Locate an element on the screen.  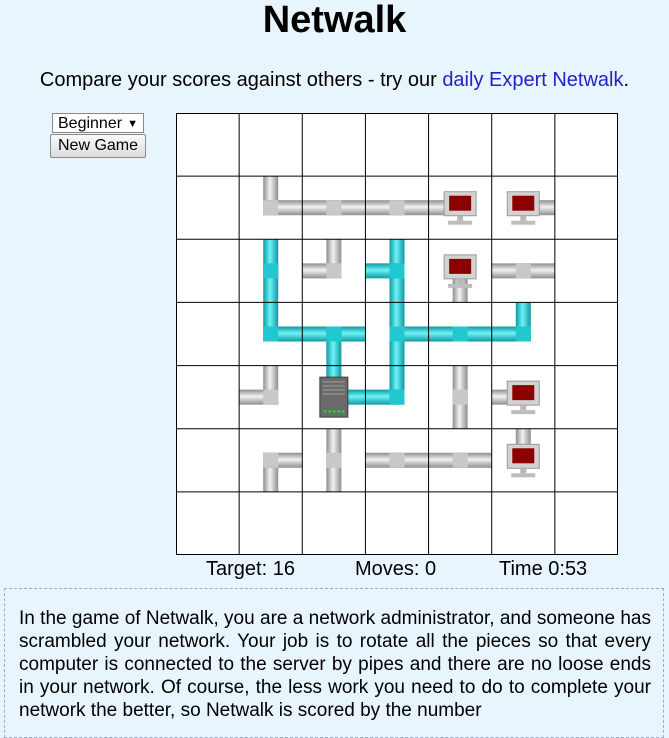
moves-status: Moves: 0 is located at coordinates (396, 569).